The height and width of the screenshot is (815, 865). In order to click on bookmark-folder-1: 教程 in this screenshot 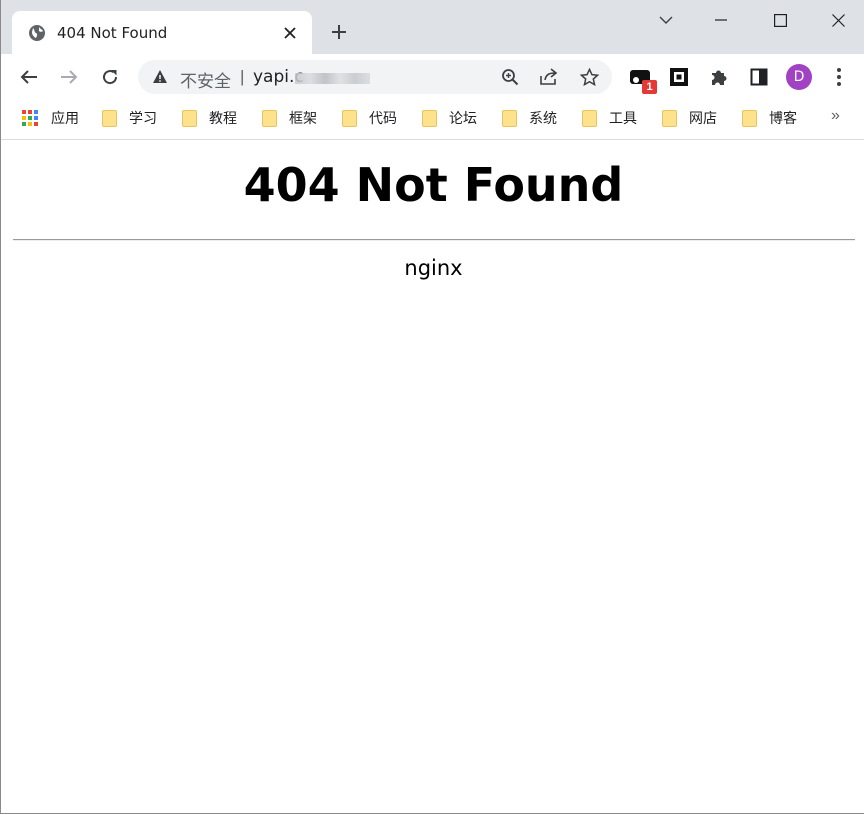, I will do `click(209, 118)`.